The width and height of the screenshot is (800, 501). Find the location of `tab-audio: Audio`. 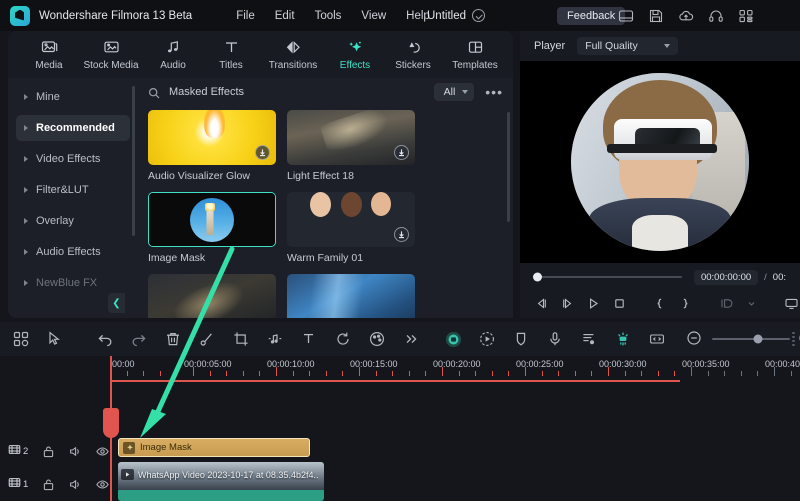

tab-audio: Audio is located at coordinates (173, 54).